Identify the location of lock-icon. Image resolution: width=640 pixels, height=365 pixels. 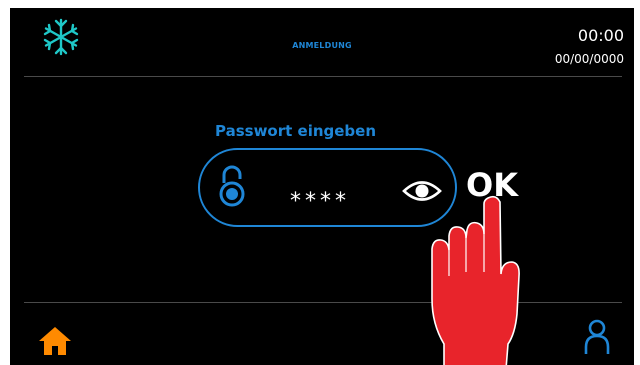
(232, 186).